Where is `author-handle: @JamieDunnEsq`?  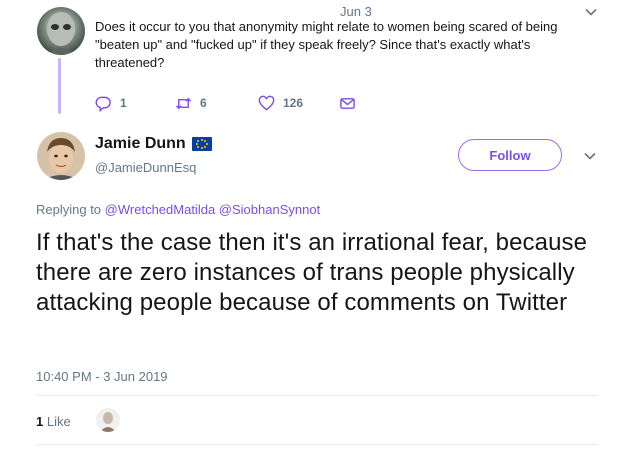
author-handle: @JamieDunnEsq is located at coordinates (145, 167).